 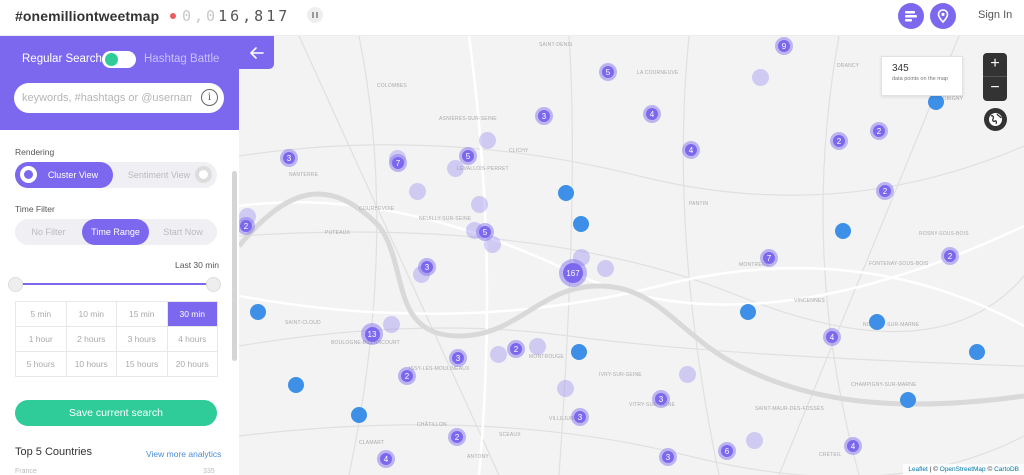 What do you see at coordinates (372, 334) in the screenshot?
I see `map-cluster: 13` at bounding box center [372, 334].